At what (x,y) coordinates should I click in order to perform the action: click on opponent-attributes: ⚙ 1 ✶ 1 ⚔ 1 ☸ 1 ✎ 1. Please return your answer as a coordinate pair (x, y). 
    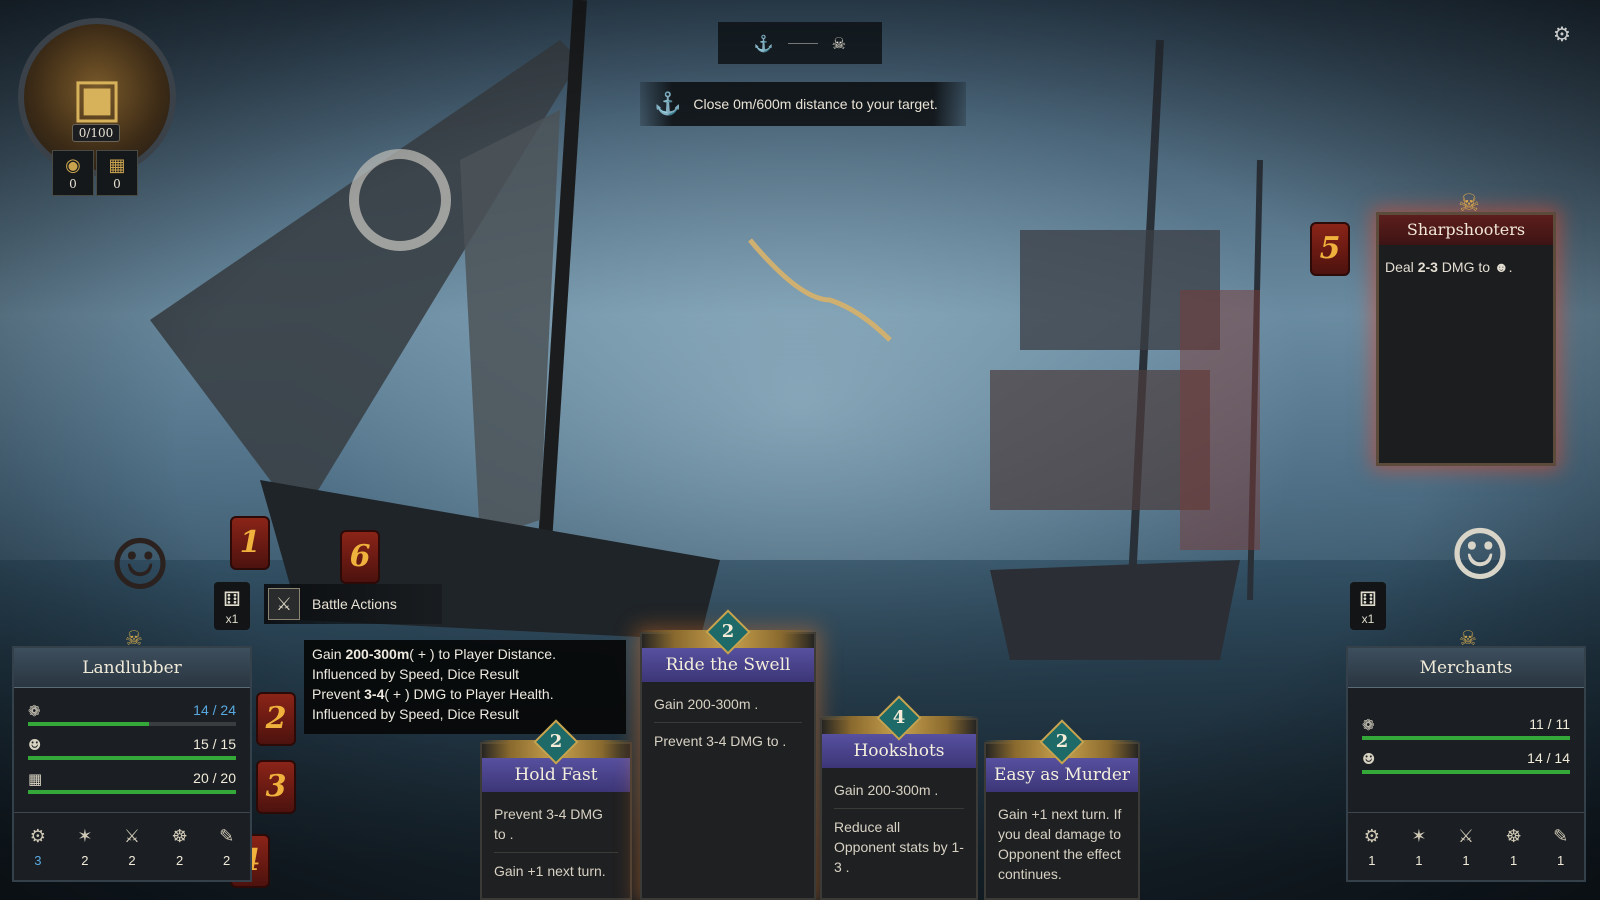
    Looking at the image, I should click on (1466, 846).